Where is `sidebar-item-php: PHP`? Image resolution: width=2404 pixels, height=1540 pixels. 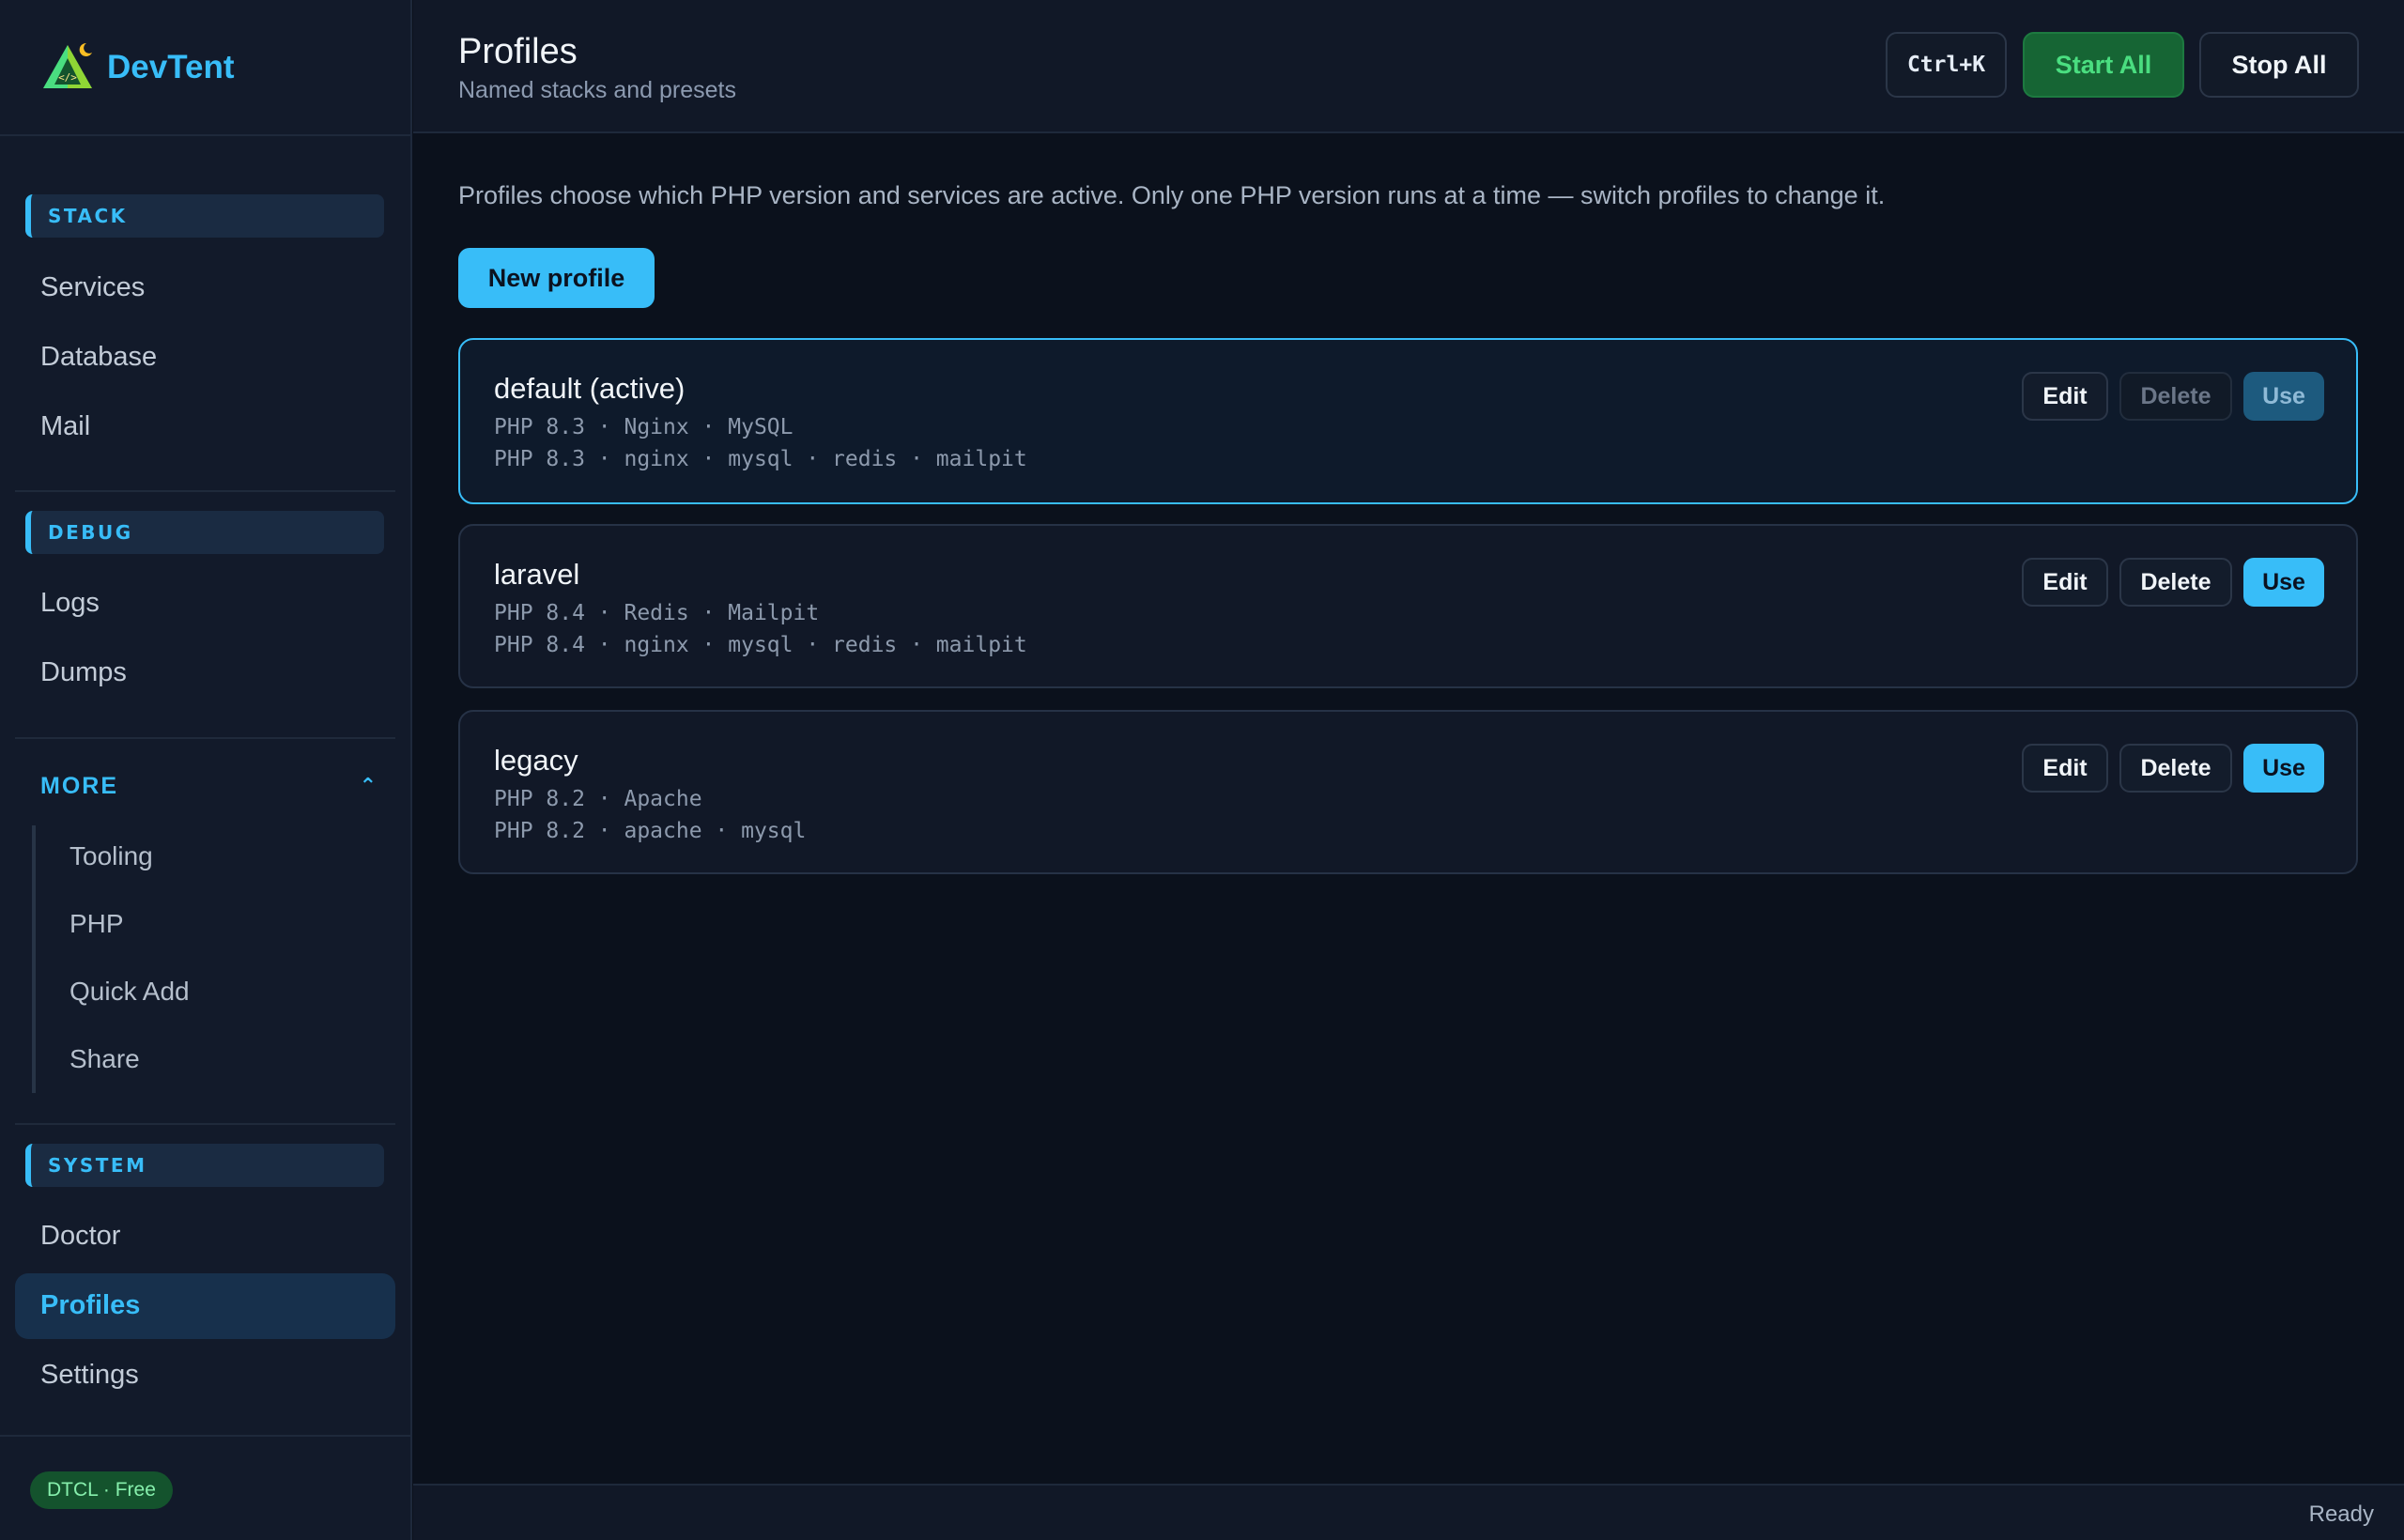
sidebar-item-php: PHP is located at coordinates (96, 924).